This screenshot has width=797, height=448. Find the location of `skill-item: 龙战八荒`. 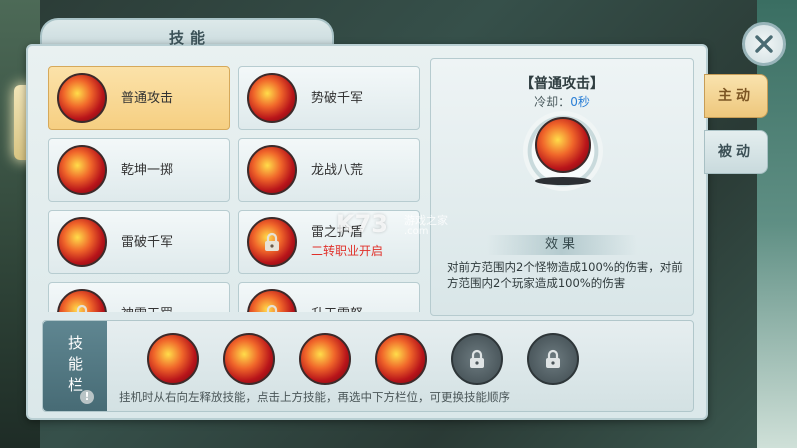

skill-item: 龙战八荒 is located at coordinates (329, 170).